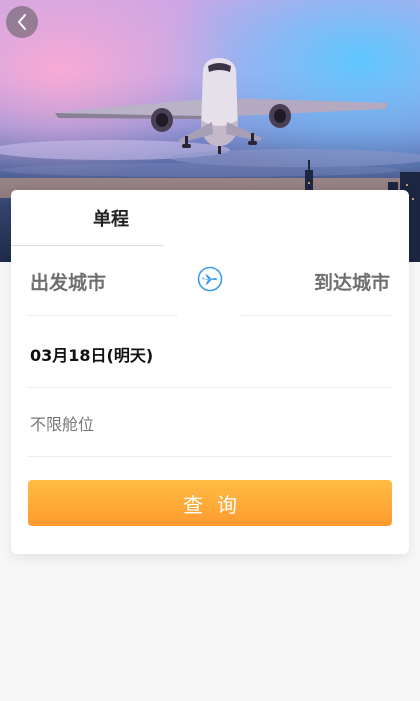 This screenshot has width=420, height=701. Describe the element at coordinates (103, 315) in the screenshot. I see `departure-underline` at that location.